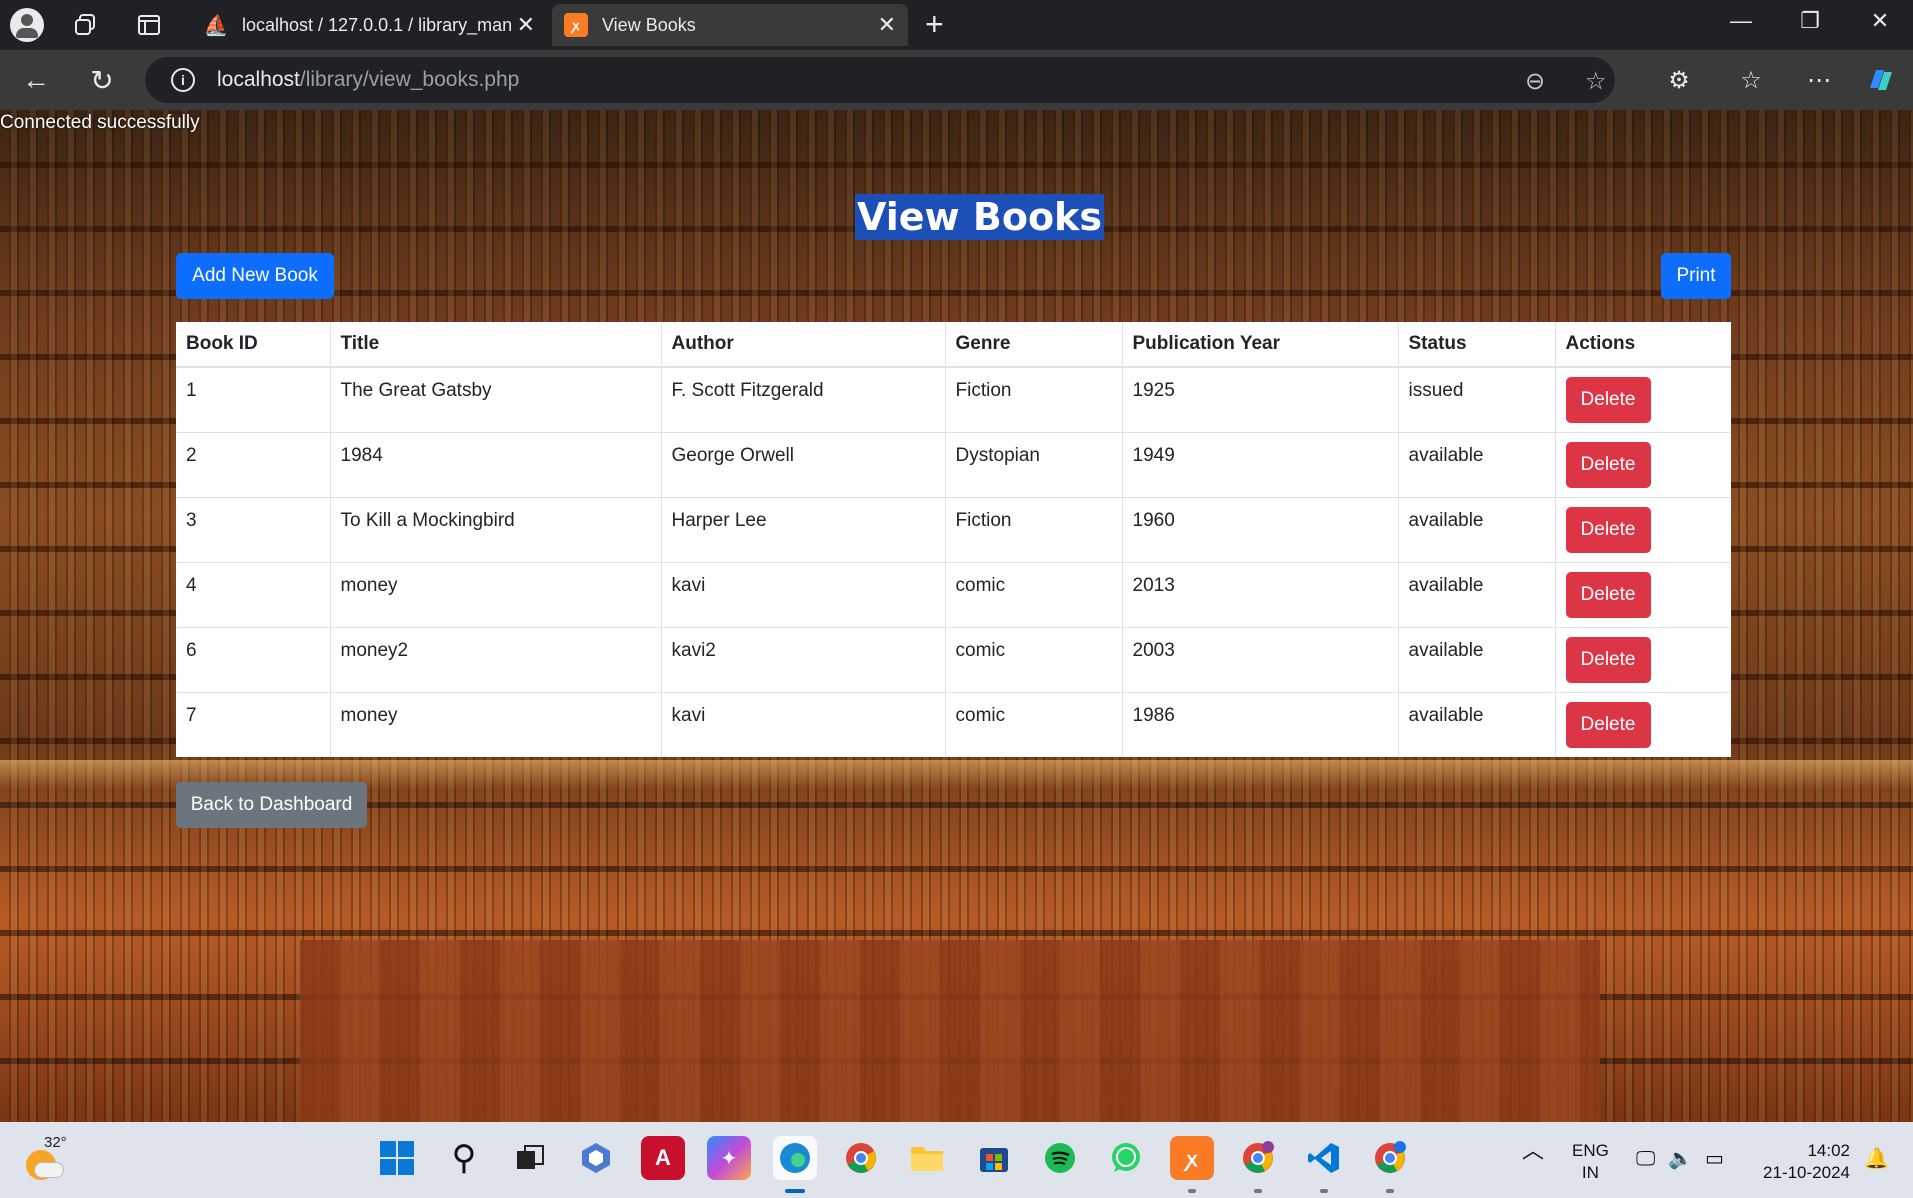 The image size is (1913, 1198). Describe the element at coordinates (802, 399) in the screenshot. I see `author-cell: F. Scott Fitzgerald` at that location.